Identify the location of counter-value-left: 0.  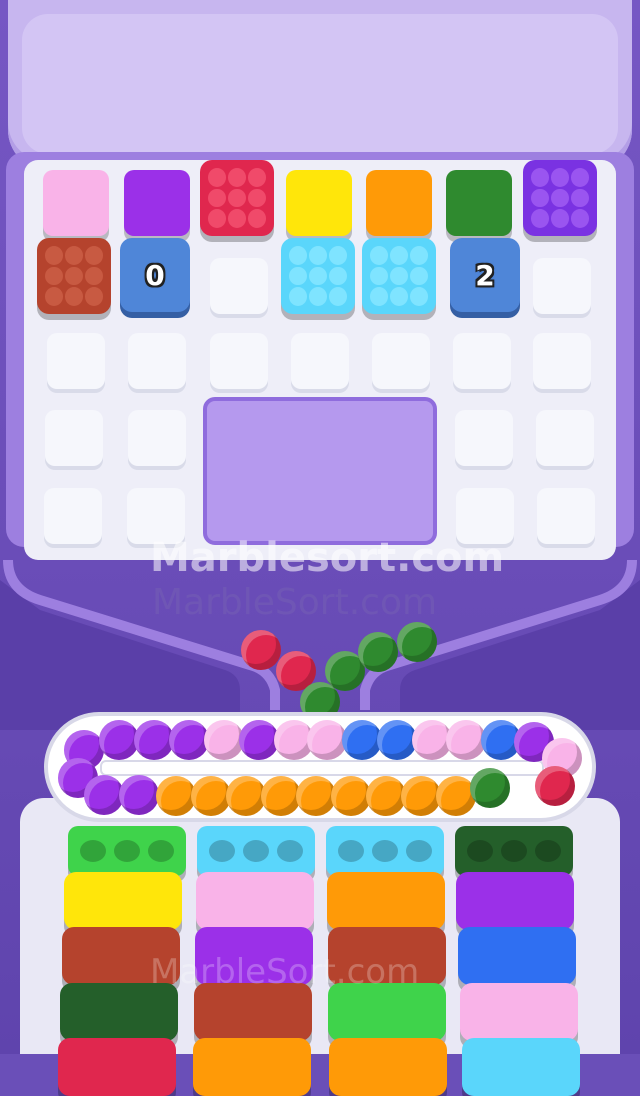
(155, 275).